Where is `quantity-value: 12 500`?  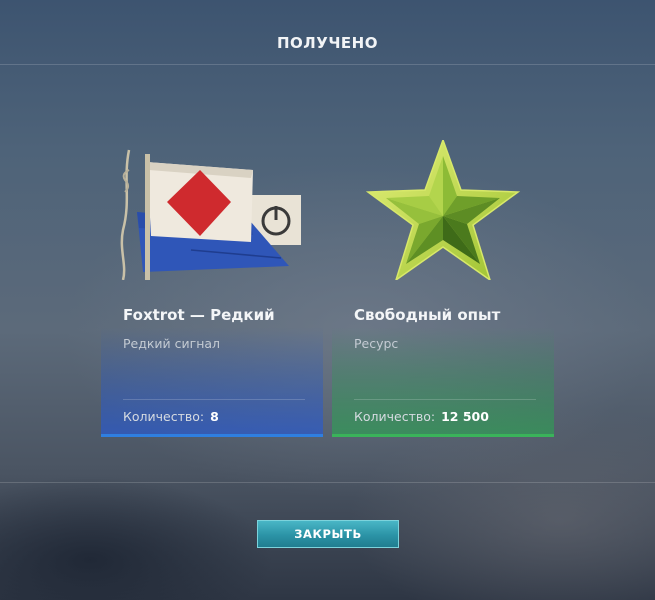
quantity-value: 12 500 is located at coordinates (465, 416).